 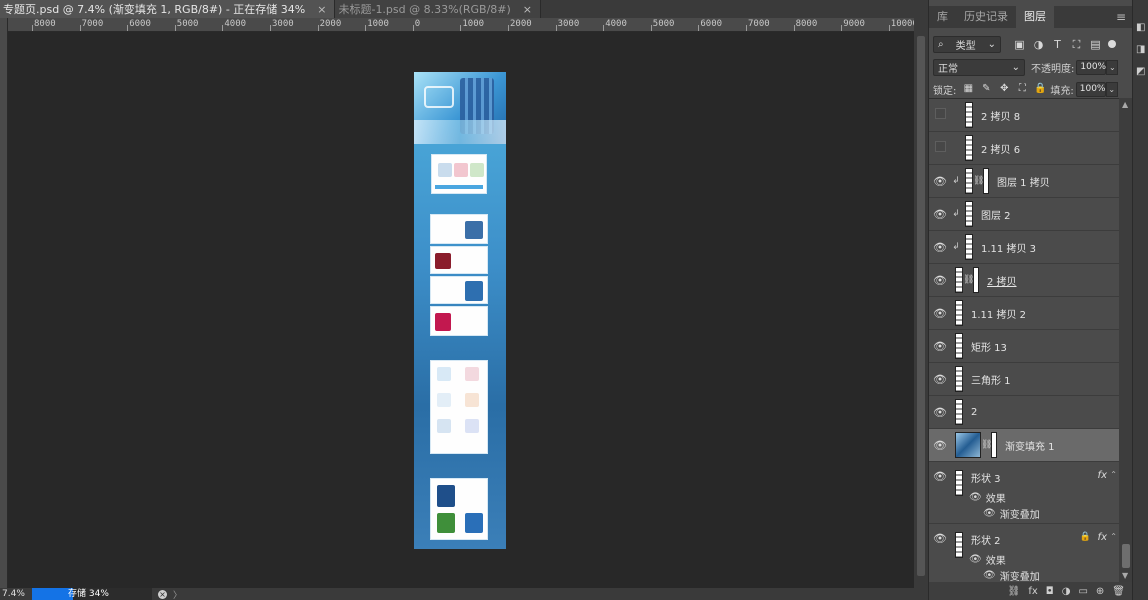 I want to click on lock-position-icon: ✥, so click(x=1004, y=89).